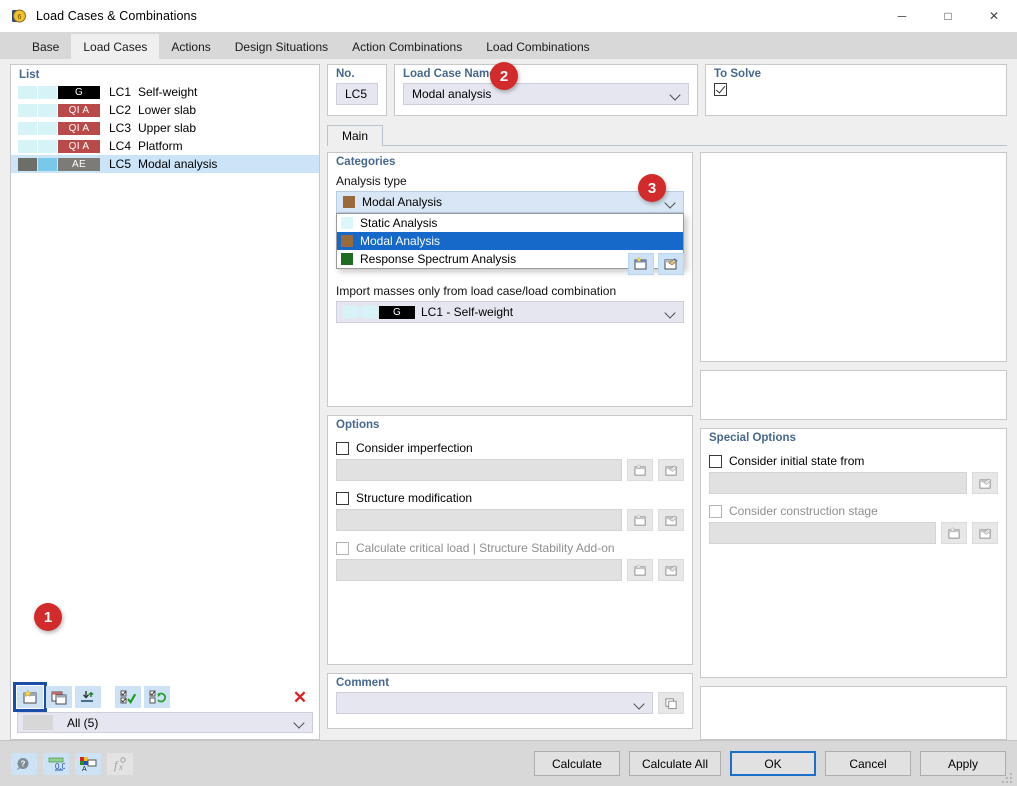 Image resolution: width=1017 pixels, height=786 pixels. What do you see at coordinates (165, 128) in the screenshot?
I see `table-row: QI A LC3 Upper slab` at bounding box center [165, 128].